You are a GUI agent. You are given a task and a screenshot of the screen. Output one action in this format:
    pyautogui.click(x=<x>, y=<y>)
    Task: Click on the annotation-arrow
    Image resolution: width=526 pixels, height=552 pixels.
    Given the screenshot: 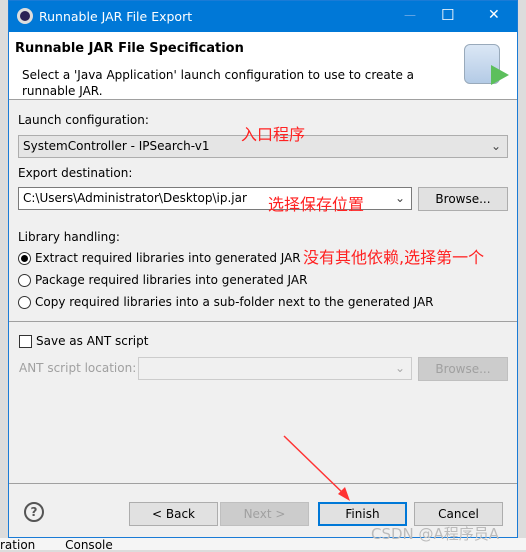 What is the action you would take?
    pyautogui.click(x=316, y=468)
    